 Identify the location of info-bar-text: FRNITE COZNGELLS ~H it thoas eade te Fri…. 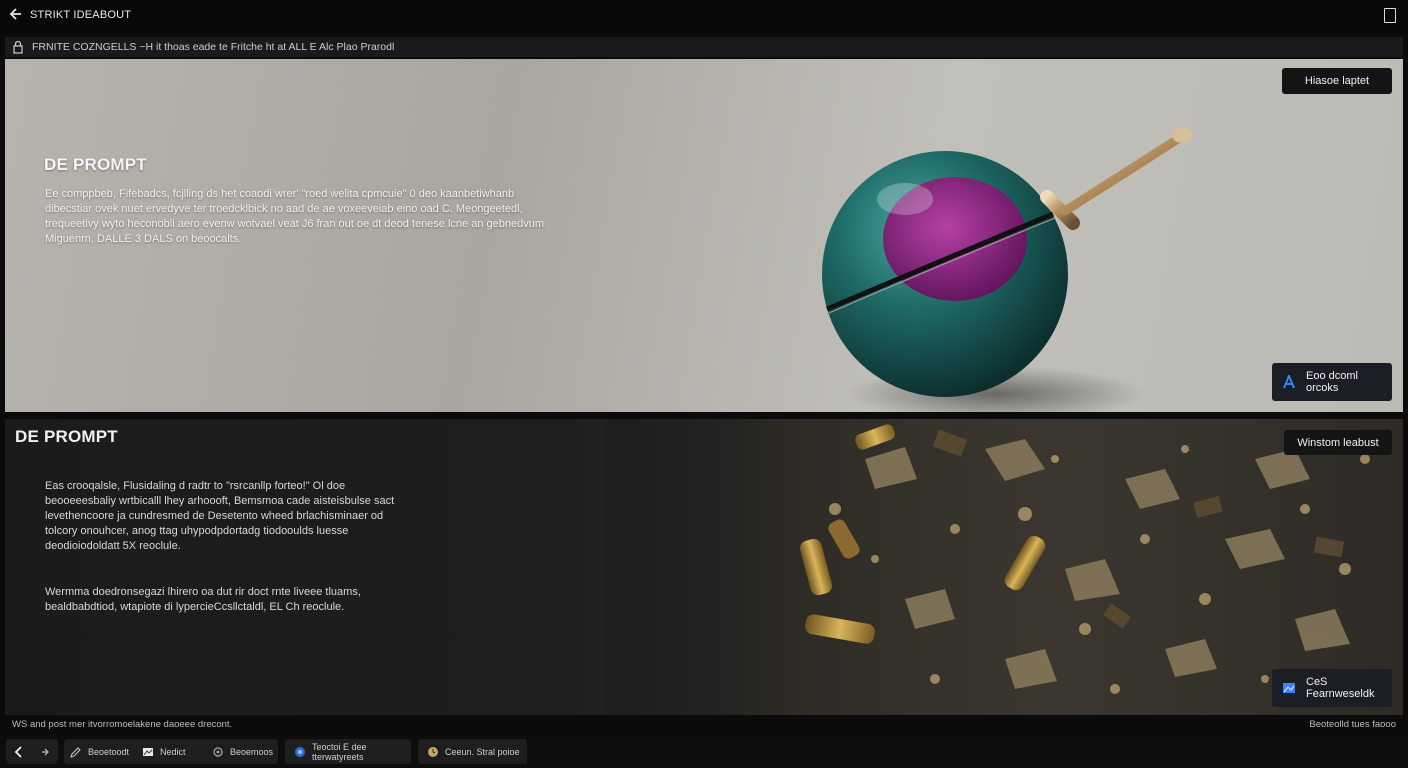
(213, 47).